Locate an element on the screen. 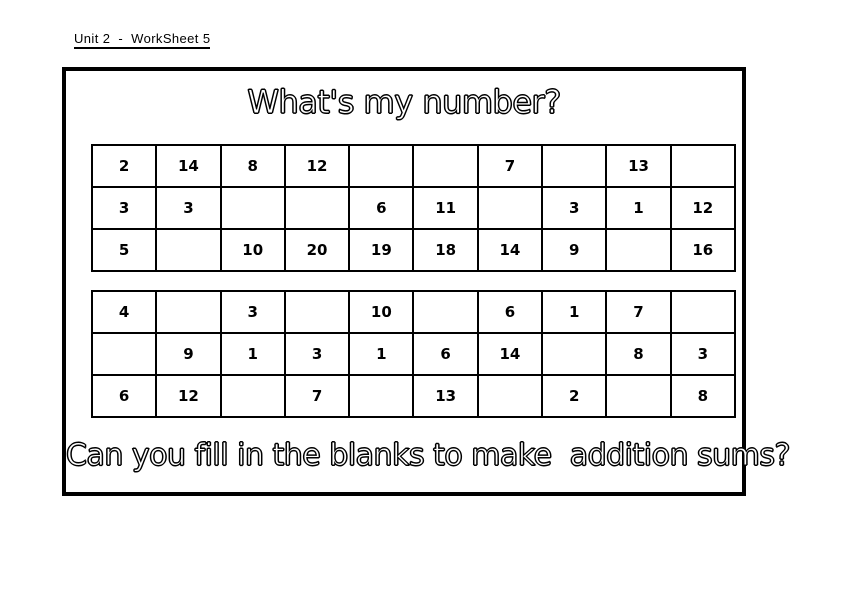 The height and width of the screenshot is (595, 842). table-row: 5 10 20 19 18 14 9 16 is located at coordinates (413, 250).